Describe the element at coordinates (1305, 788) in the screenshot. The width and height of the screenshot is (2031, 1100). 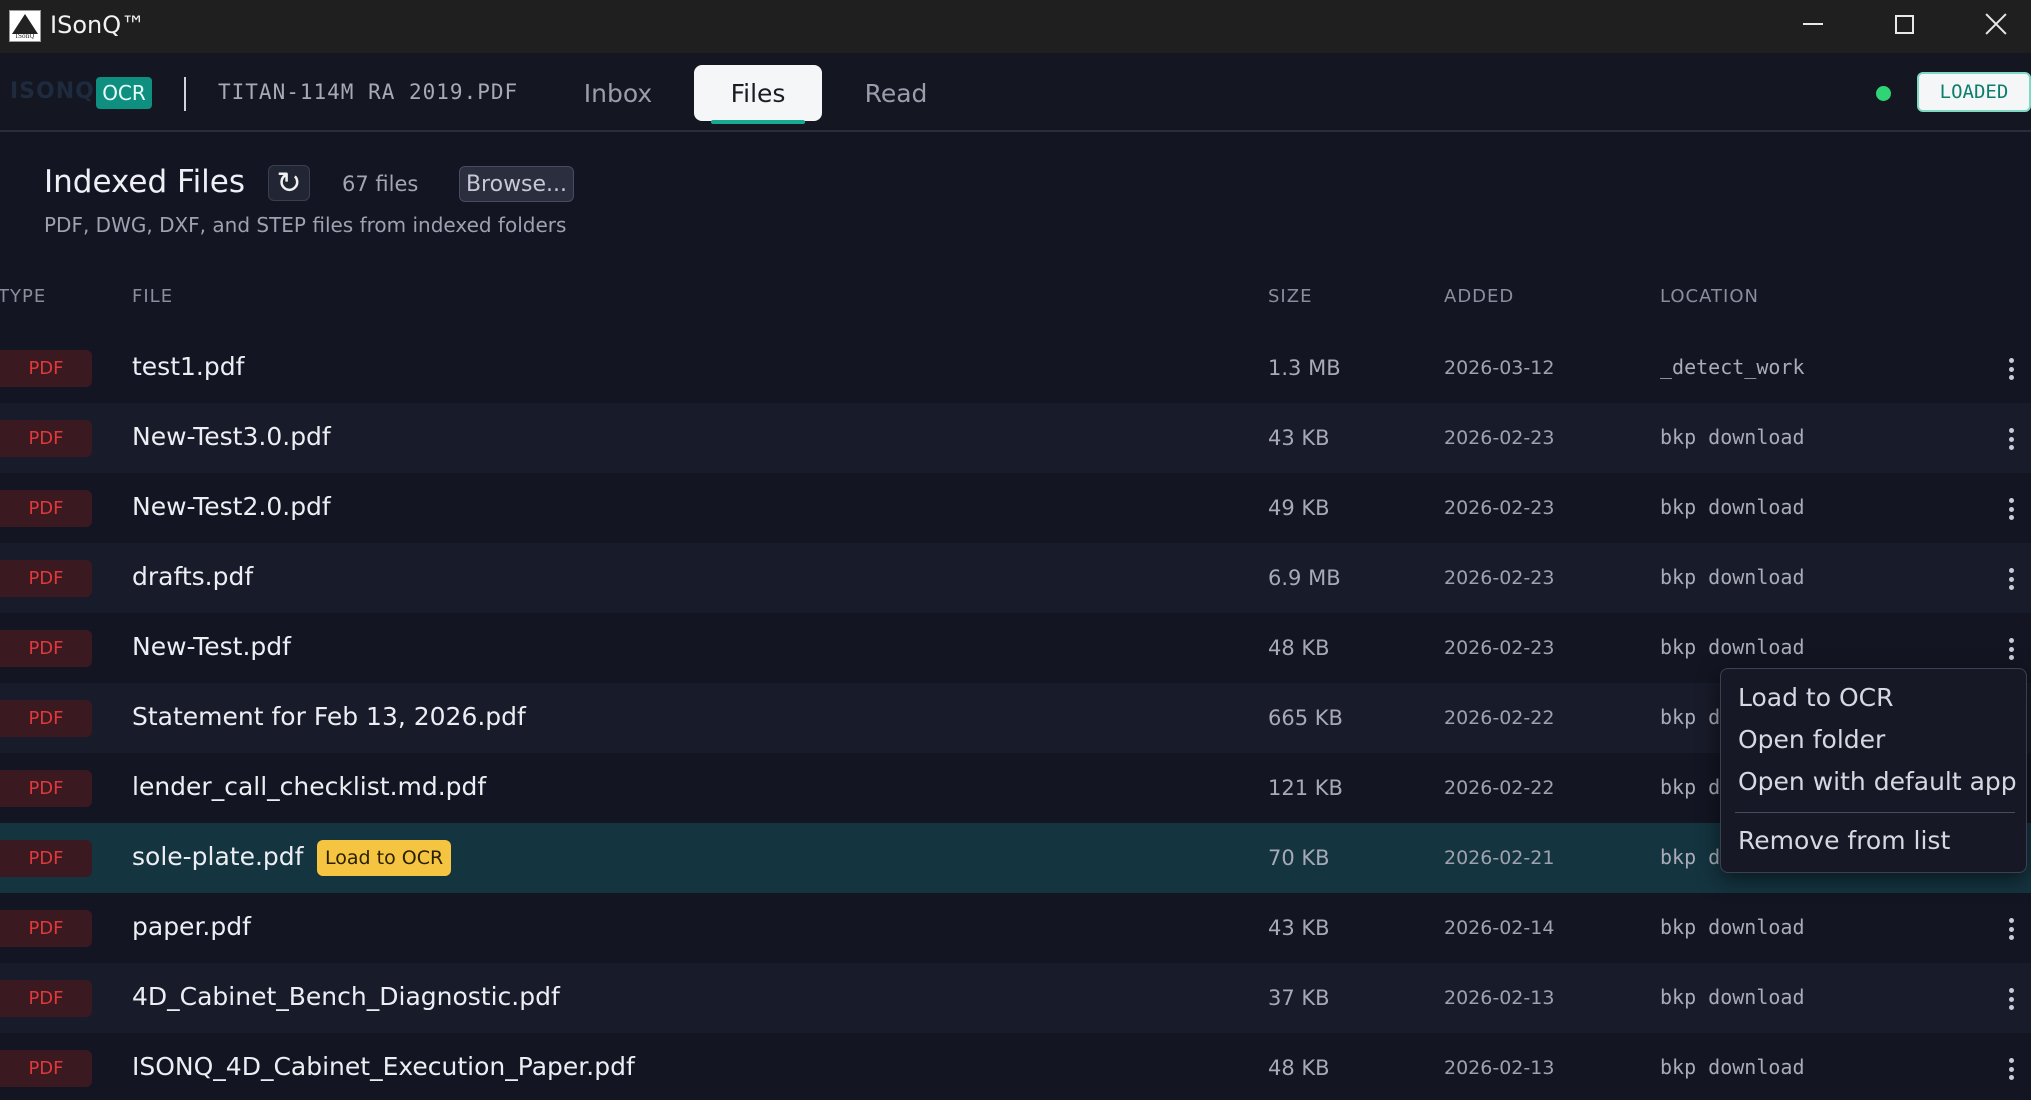
I see `file-size: 121 KB` at that location.